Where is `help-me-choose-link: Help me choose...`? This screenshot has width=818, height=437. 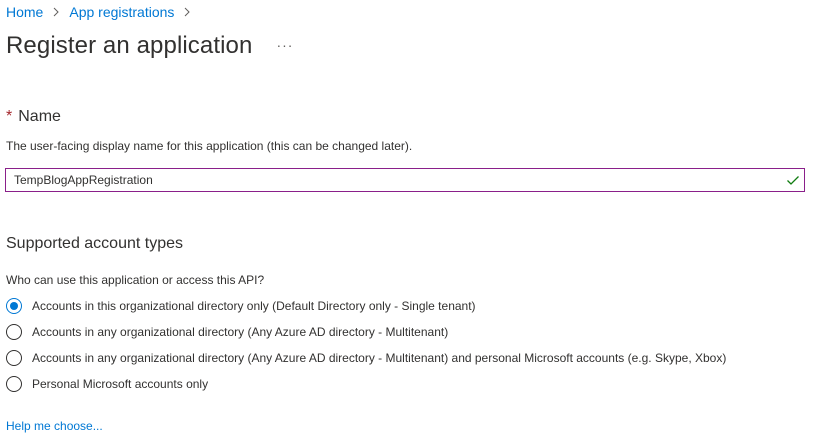
help-me-choose-link: Help me choose... is located at coordinates (54, 426).